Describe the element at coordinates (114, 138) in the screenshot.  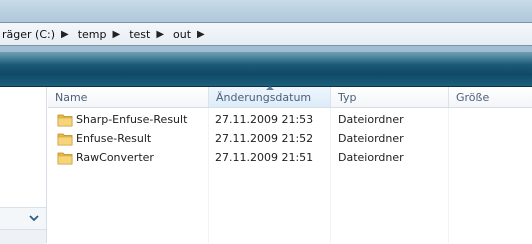
I see `file-name: Enfuse-Result` at that location.